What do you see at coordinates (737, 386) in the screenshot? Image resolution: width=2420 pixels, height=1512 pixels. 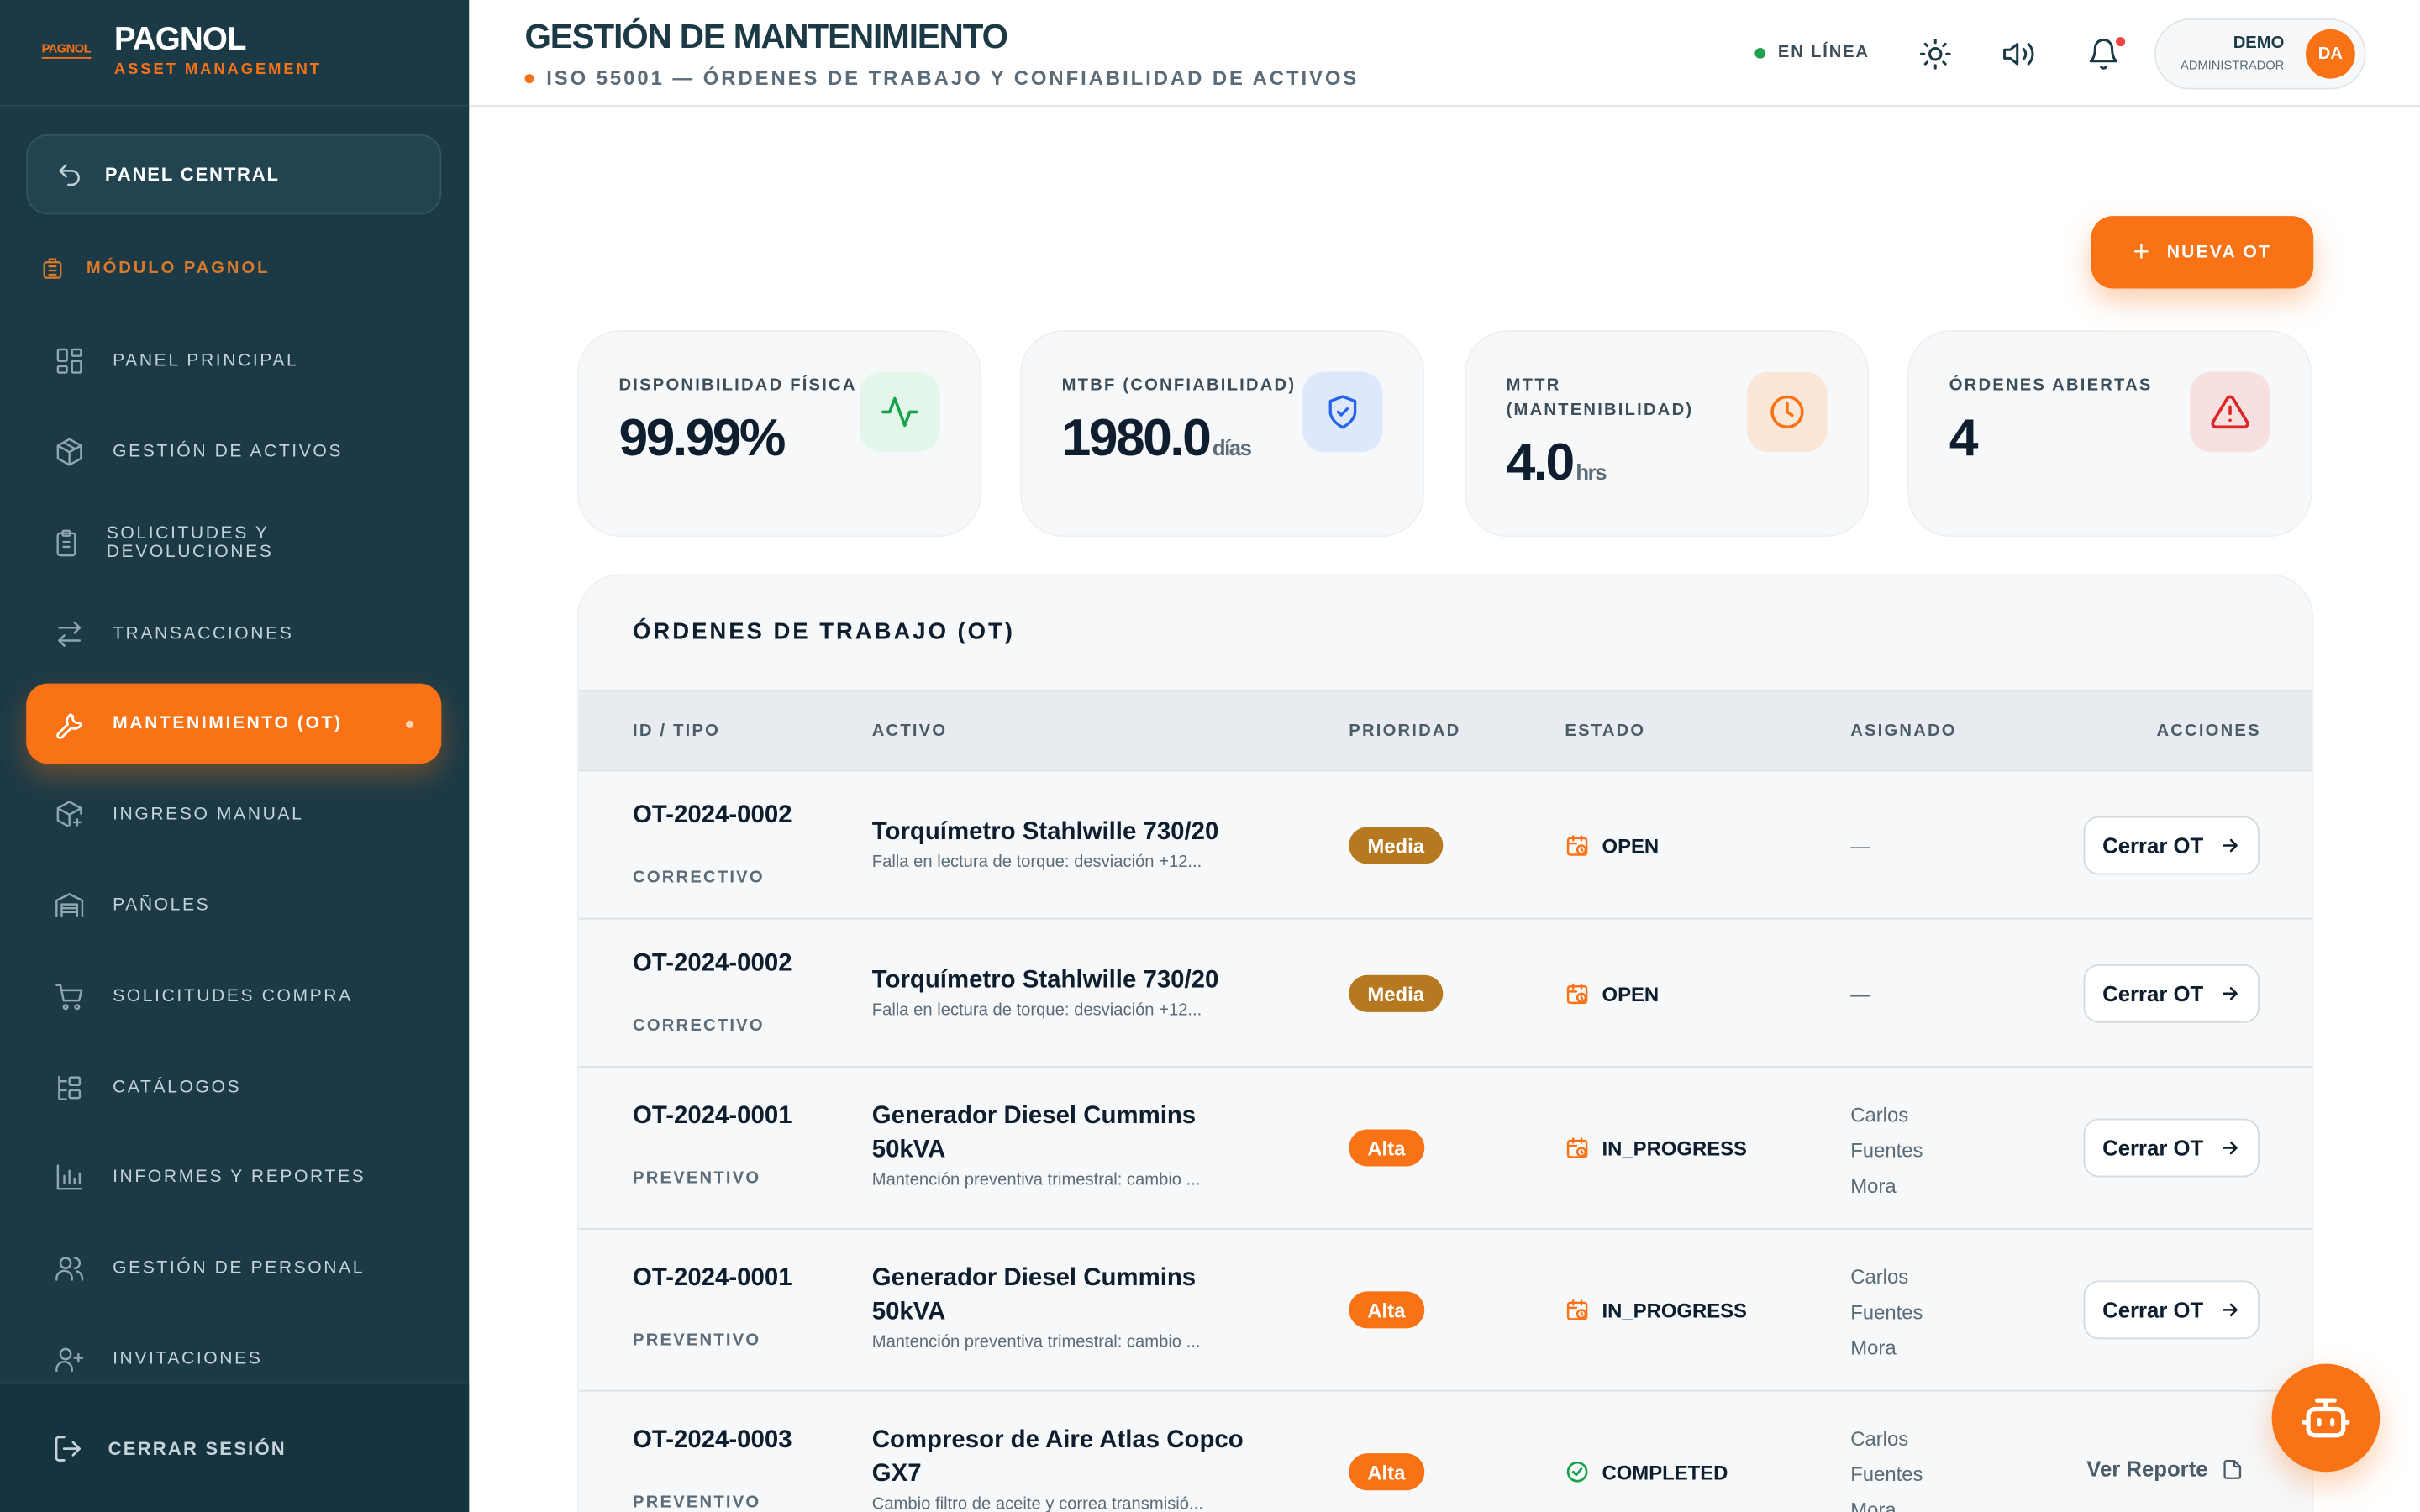 I see `kpi-label: DISPONIBILIDAD FÍSICA` at bounding box center [737, 386].